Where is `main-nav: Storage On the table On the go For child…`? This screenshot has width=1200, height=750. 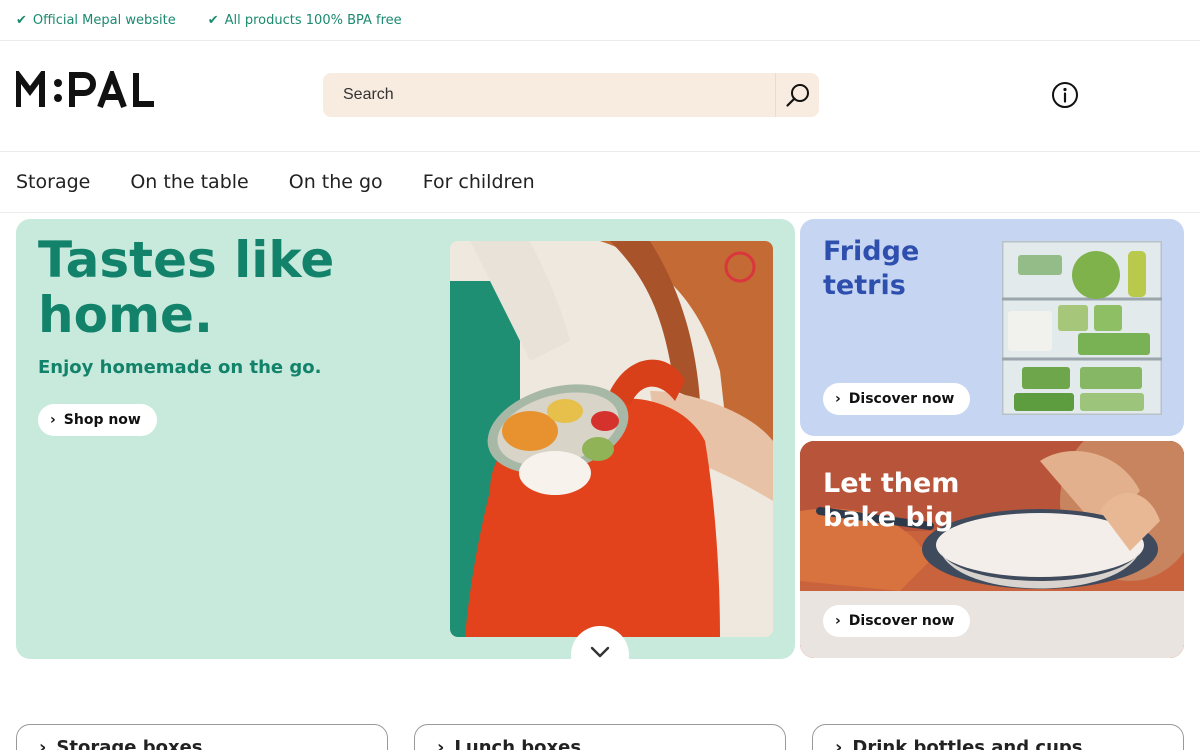 main-nav: Storage On the table On the go For child… is located at coordinates (600, 182).